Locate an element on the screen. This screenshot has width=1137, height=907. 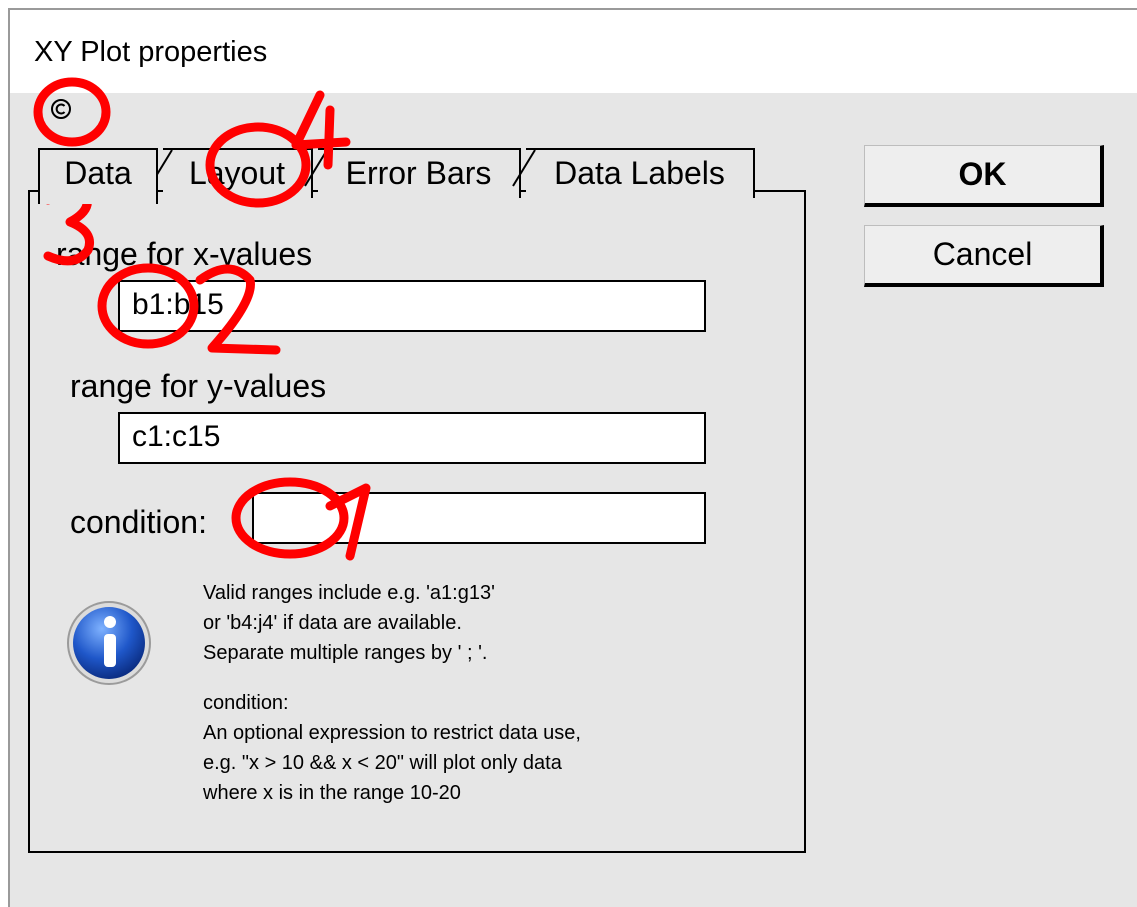
info-icon is located at coordinates (109, 643).